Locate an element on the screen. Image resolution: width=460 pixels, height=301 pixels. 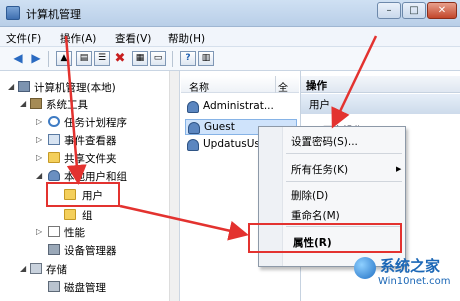
toolbar: ◀ ▶ ▲ ▤ ☰ ✖ ▦ ▭ ? ▥ is located at coordinates (230, 59).